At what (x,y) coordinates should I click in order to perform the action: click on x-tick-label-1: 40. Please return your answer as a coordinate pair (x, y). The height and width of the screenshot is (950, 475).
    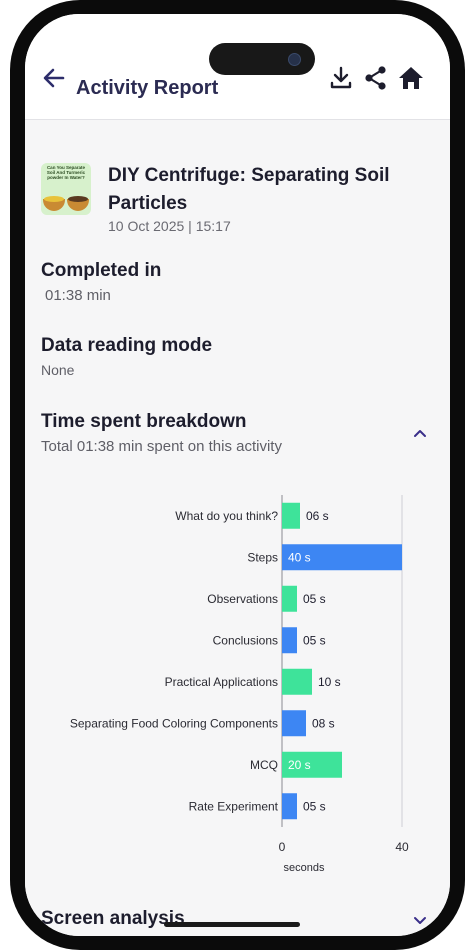
    Looking at the image, I should click on (402, 847).